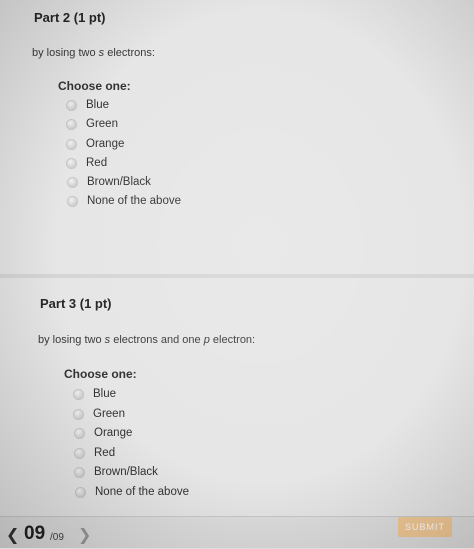 The width and height of the screenshot is (474, 549). Describe the element at coordinates (35, 533) in the screenshot. I see `page-current: 09` at that location.